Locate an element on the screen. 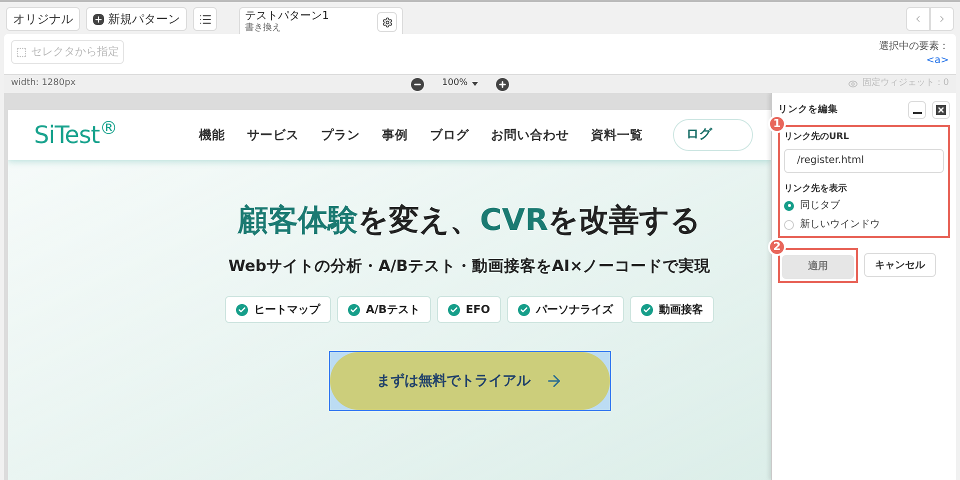  hero-subheadline: Webサイトの分析・A/Bテスト・動画接客をAI×ノーコードで実現 is located at coordinates (469, 266).